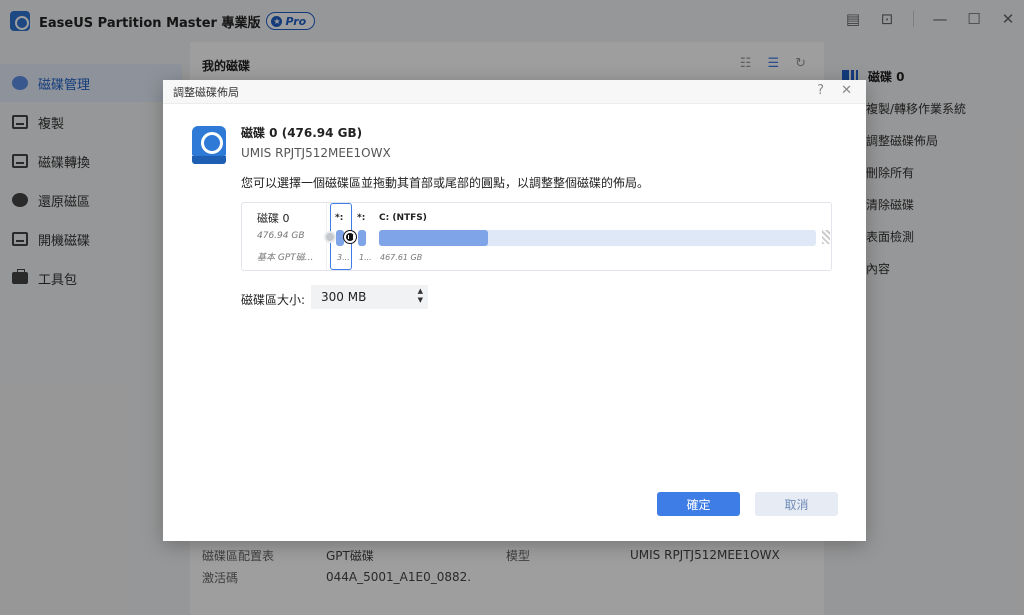 The image size is (1024, 615). Describe the element at coordinates (344, 297) in the screenshot. I see `partition-size-value: 300 MB` at that location.